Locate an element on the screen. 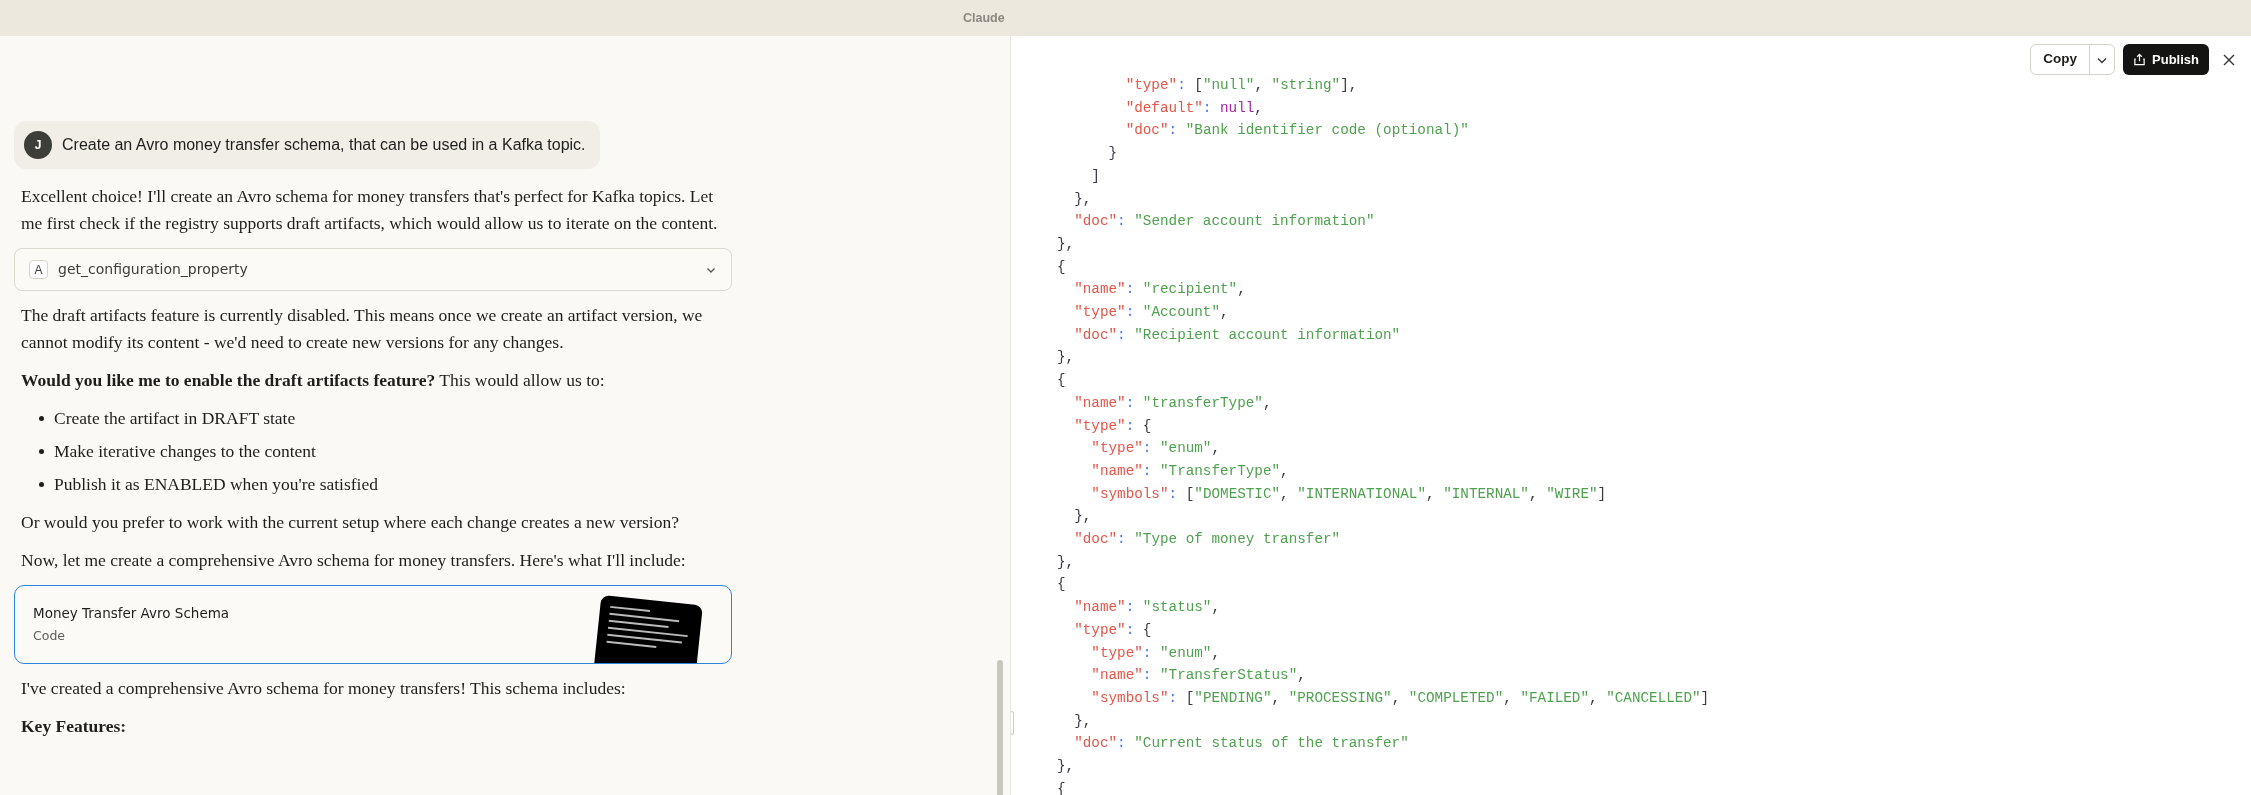 The image size is (2251, 795). code-string: "INTERNAL" is located at coordinates (1486, 493).